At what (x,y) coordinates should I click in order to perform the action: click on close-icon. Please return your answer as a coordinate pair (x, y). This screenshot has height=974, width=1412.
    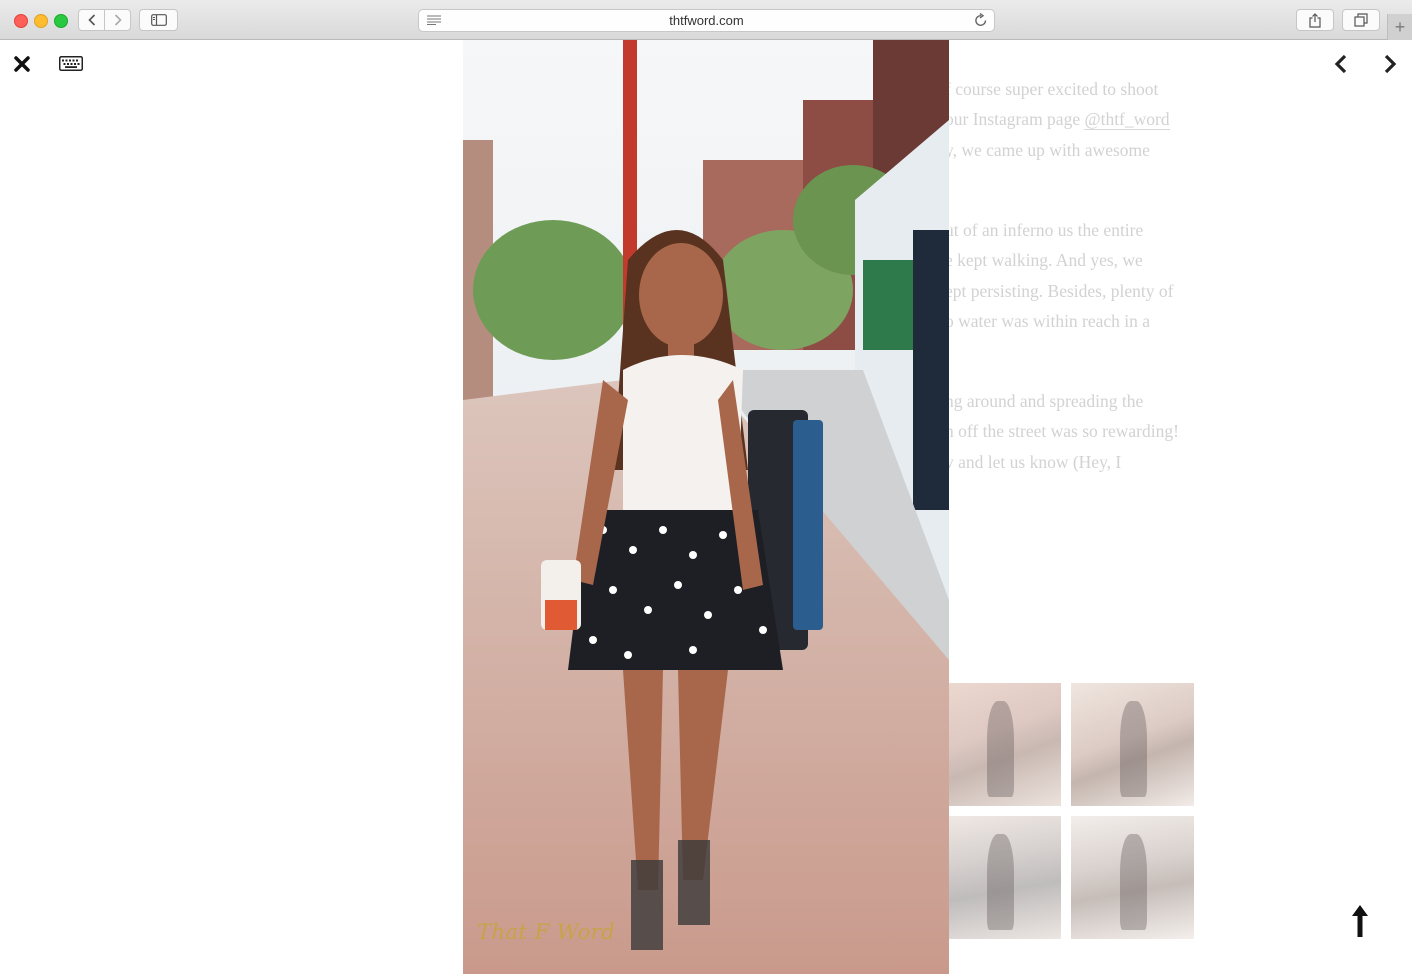
    Looking at the image, I should click on (22, 64).